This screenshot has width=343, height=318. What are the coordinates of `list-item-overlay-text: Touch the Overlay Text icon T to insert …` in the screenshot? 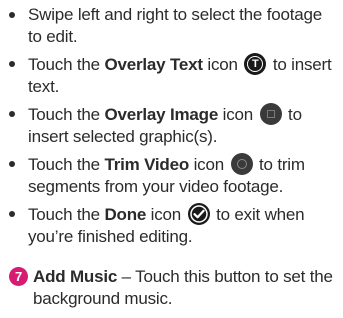 It's located at (174, 75).